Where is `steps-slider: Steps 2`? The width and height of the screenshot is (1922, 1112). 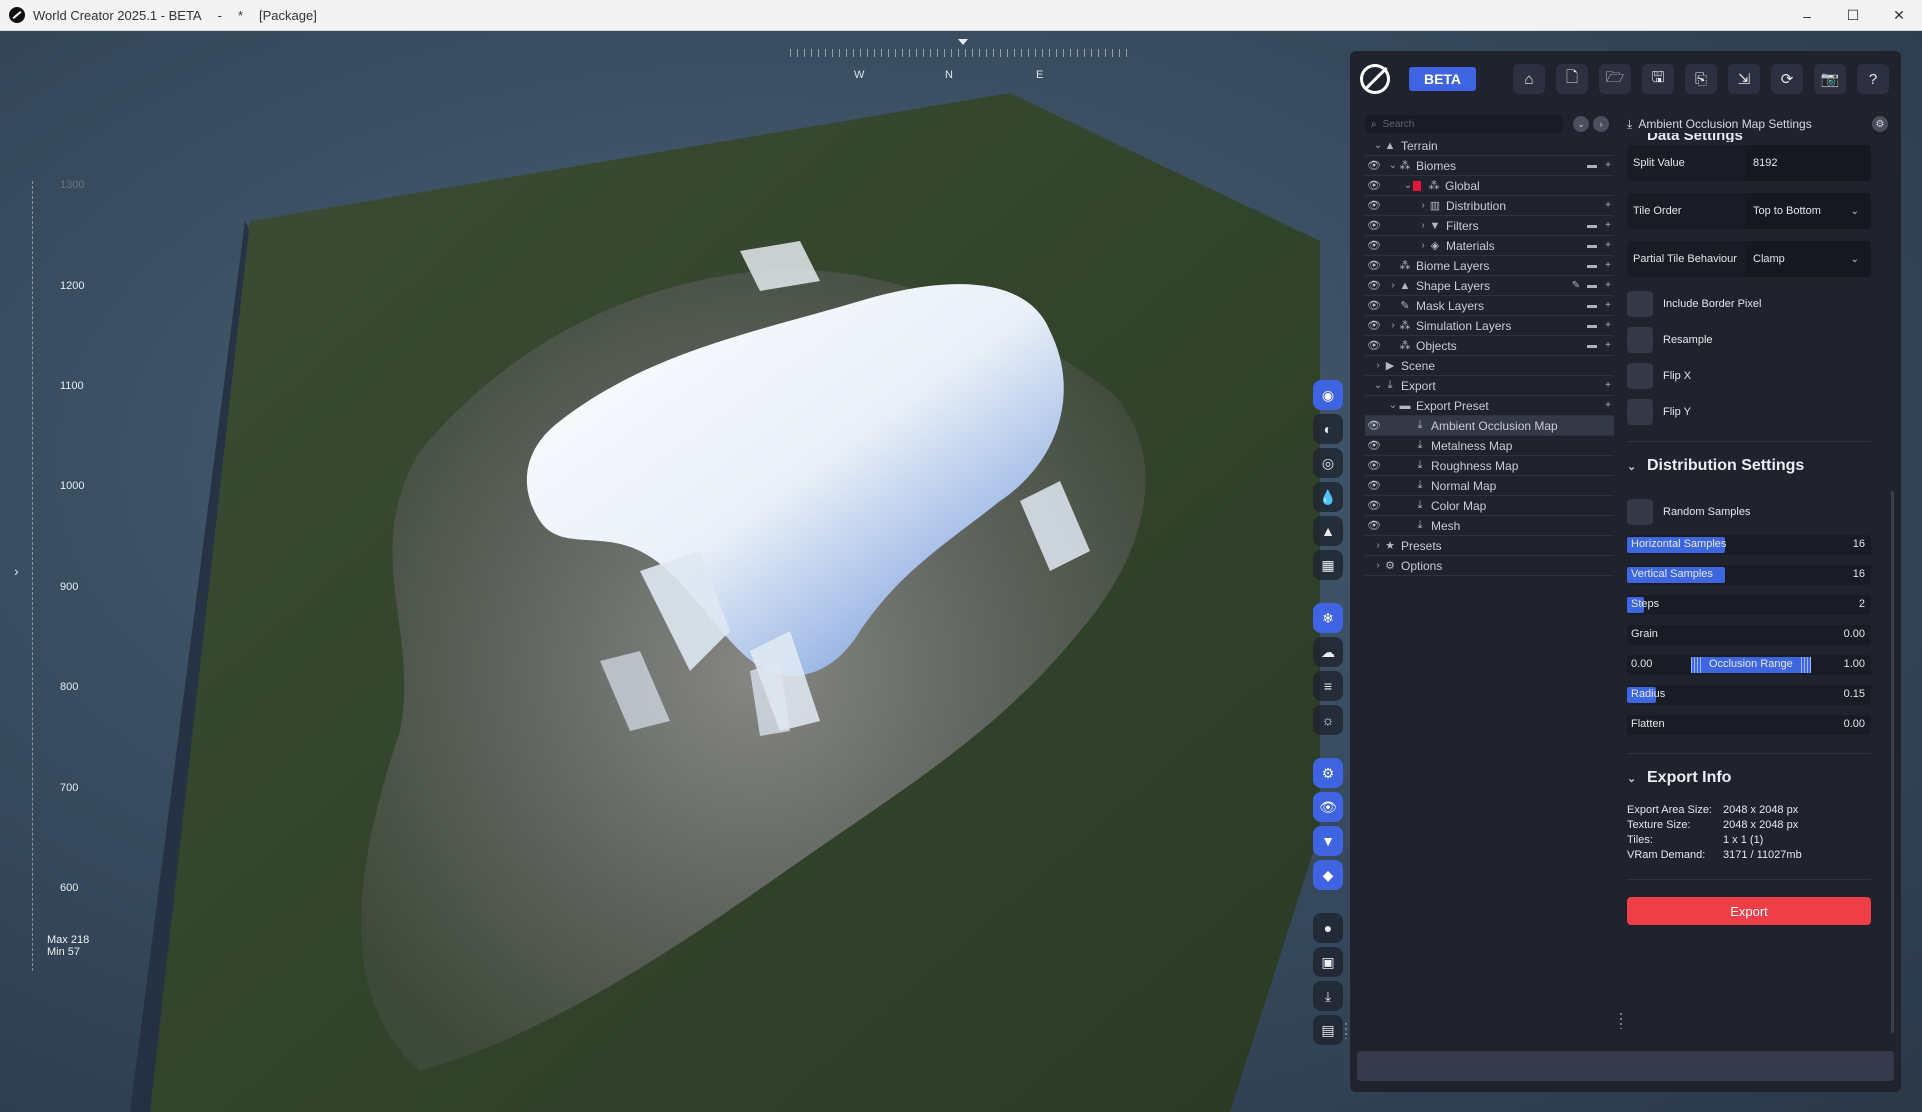
steps-slider: Steps 2 is located at coordinates (1749, 605).